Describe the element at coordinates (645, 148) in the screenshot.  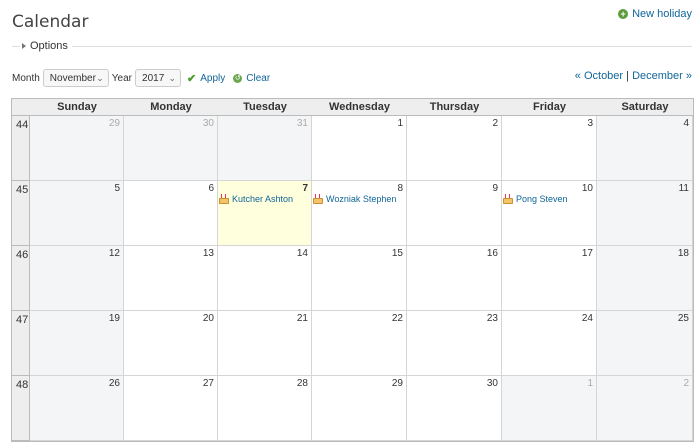
I see `calendar-day-cell: 4` at that location.